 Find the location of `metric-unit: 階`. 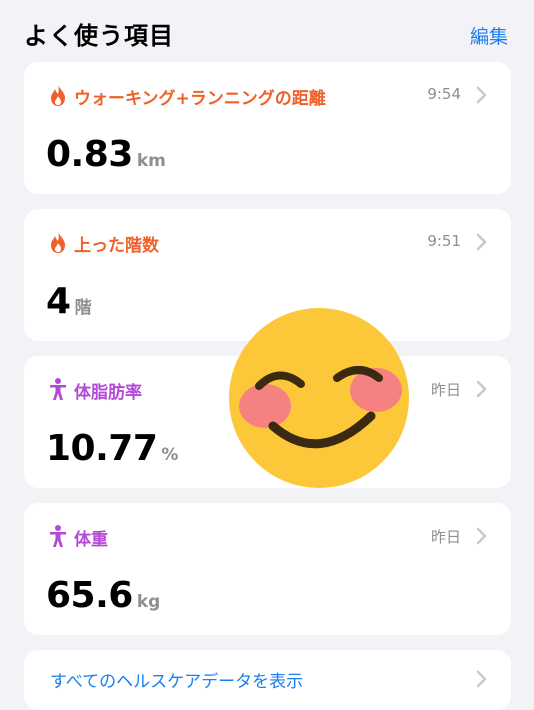

metric-unit: 階 is located at coordinates (83, 308).